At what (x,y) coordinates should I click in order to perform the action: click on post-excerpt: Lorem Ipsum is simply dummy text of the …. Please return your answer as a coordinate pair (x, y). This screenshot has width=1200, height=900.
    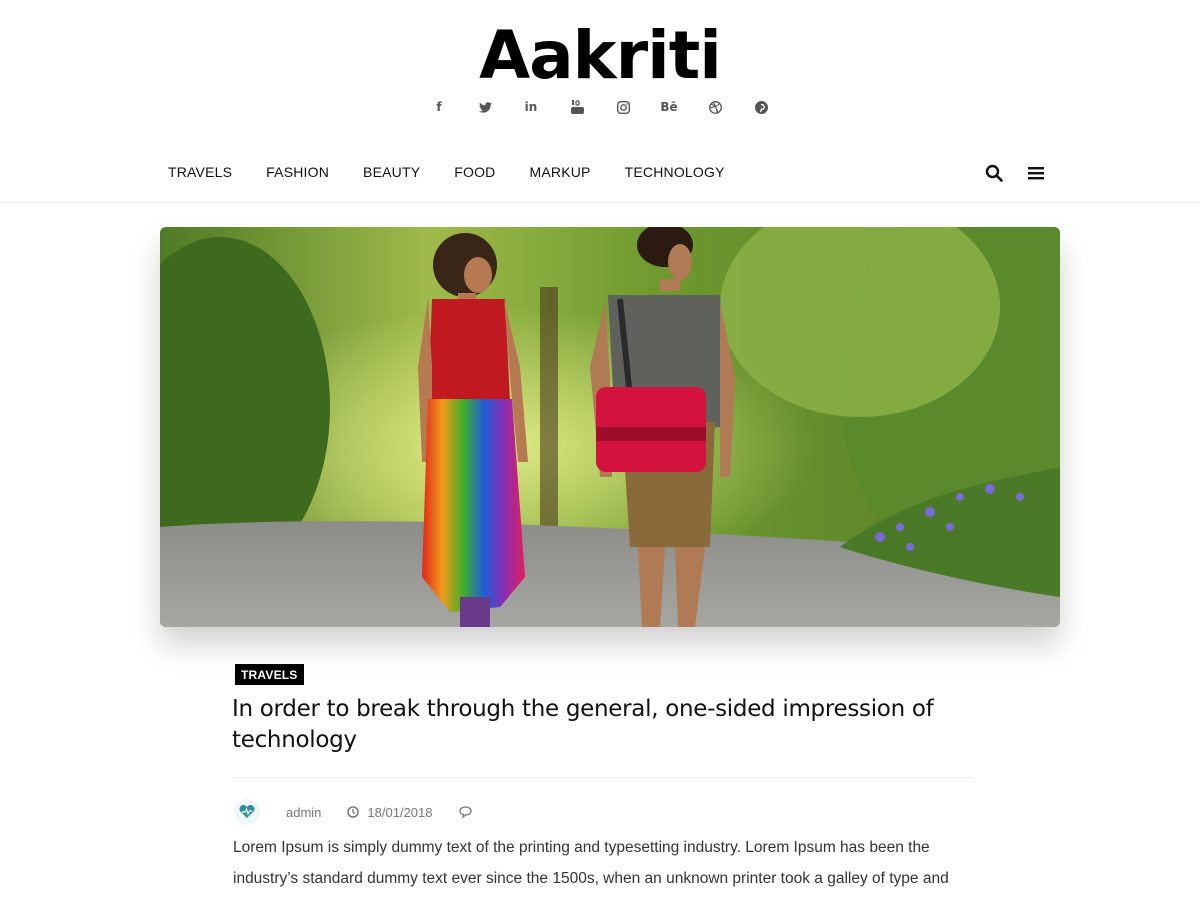
    Looking at the image, I should click on (591, 863).